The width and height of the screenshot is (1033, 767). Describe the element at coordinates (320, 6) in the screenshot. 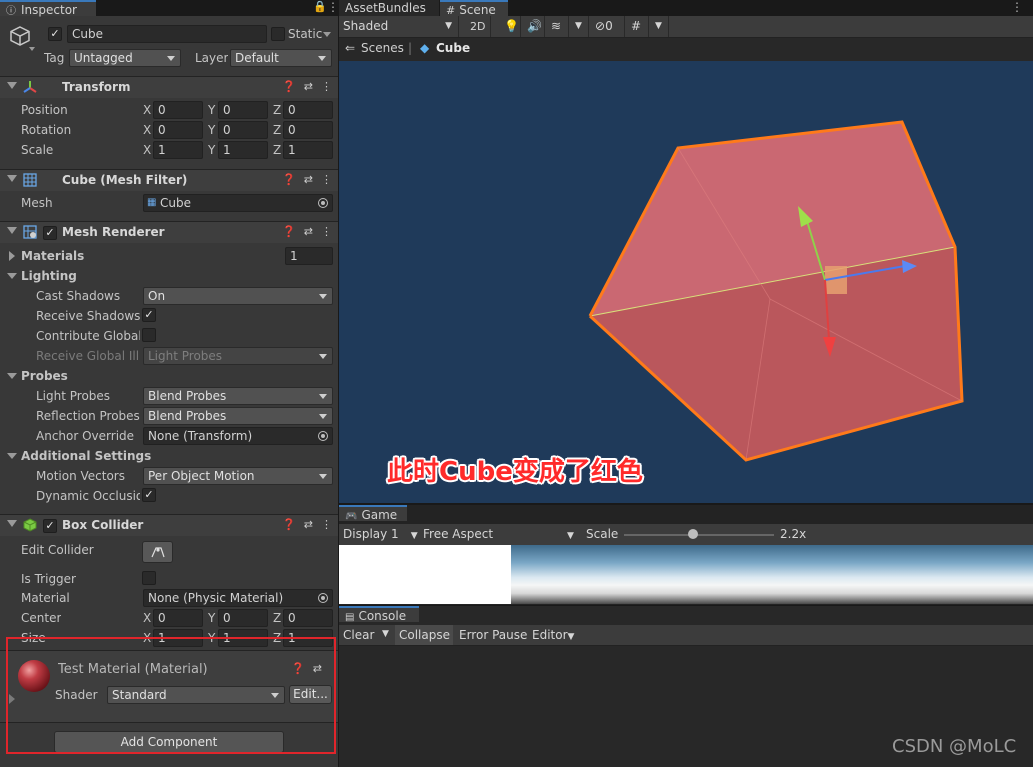

I see `lock-icon: 🔒` at that location.